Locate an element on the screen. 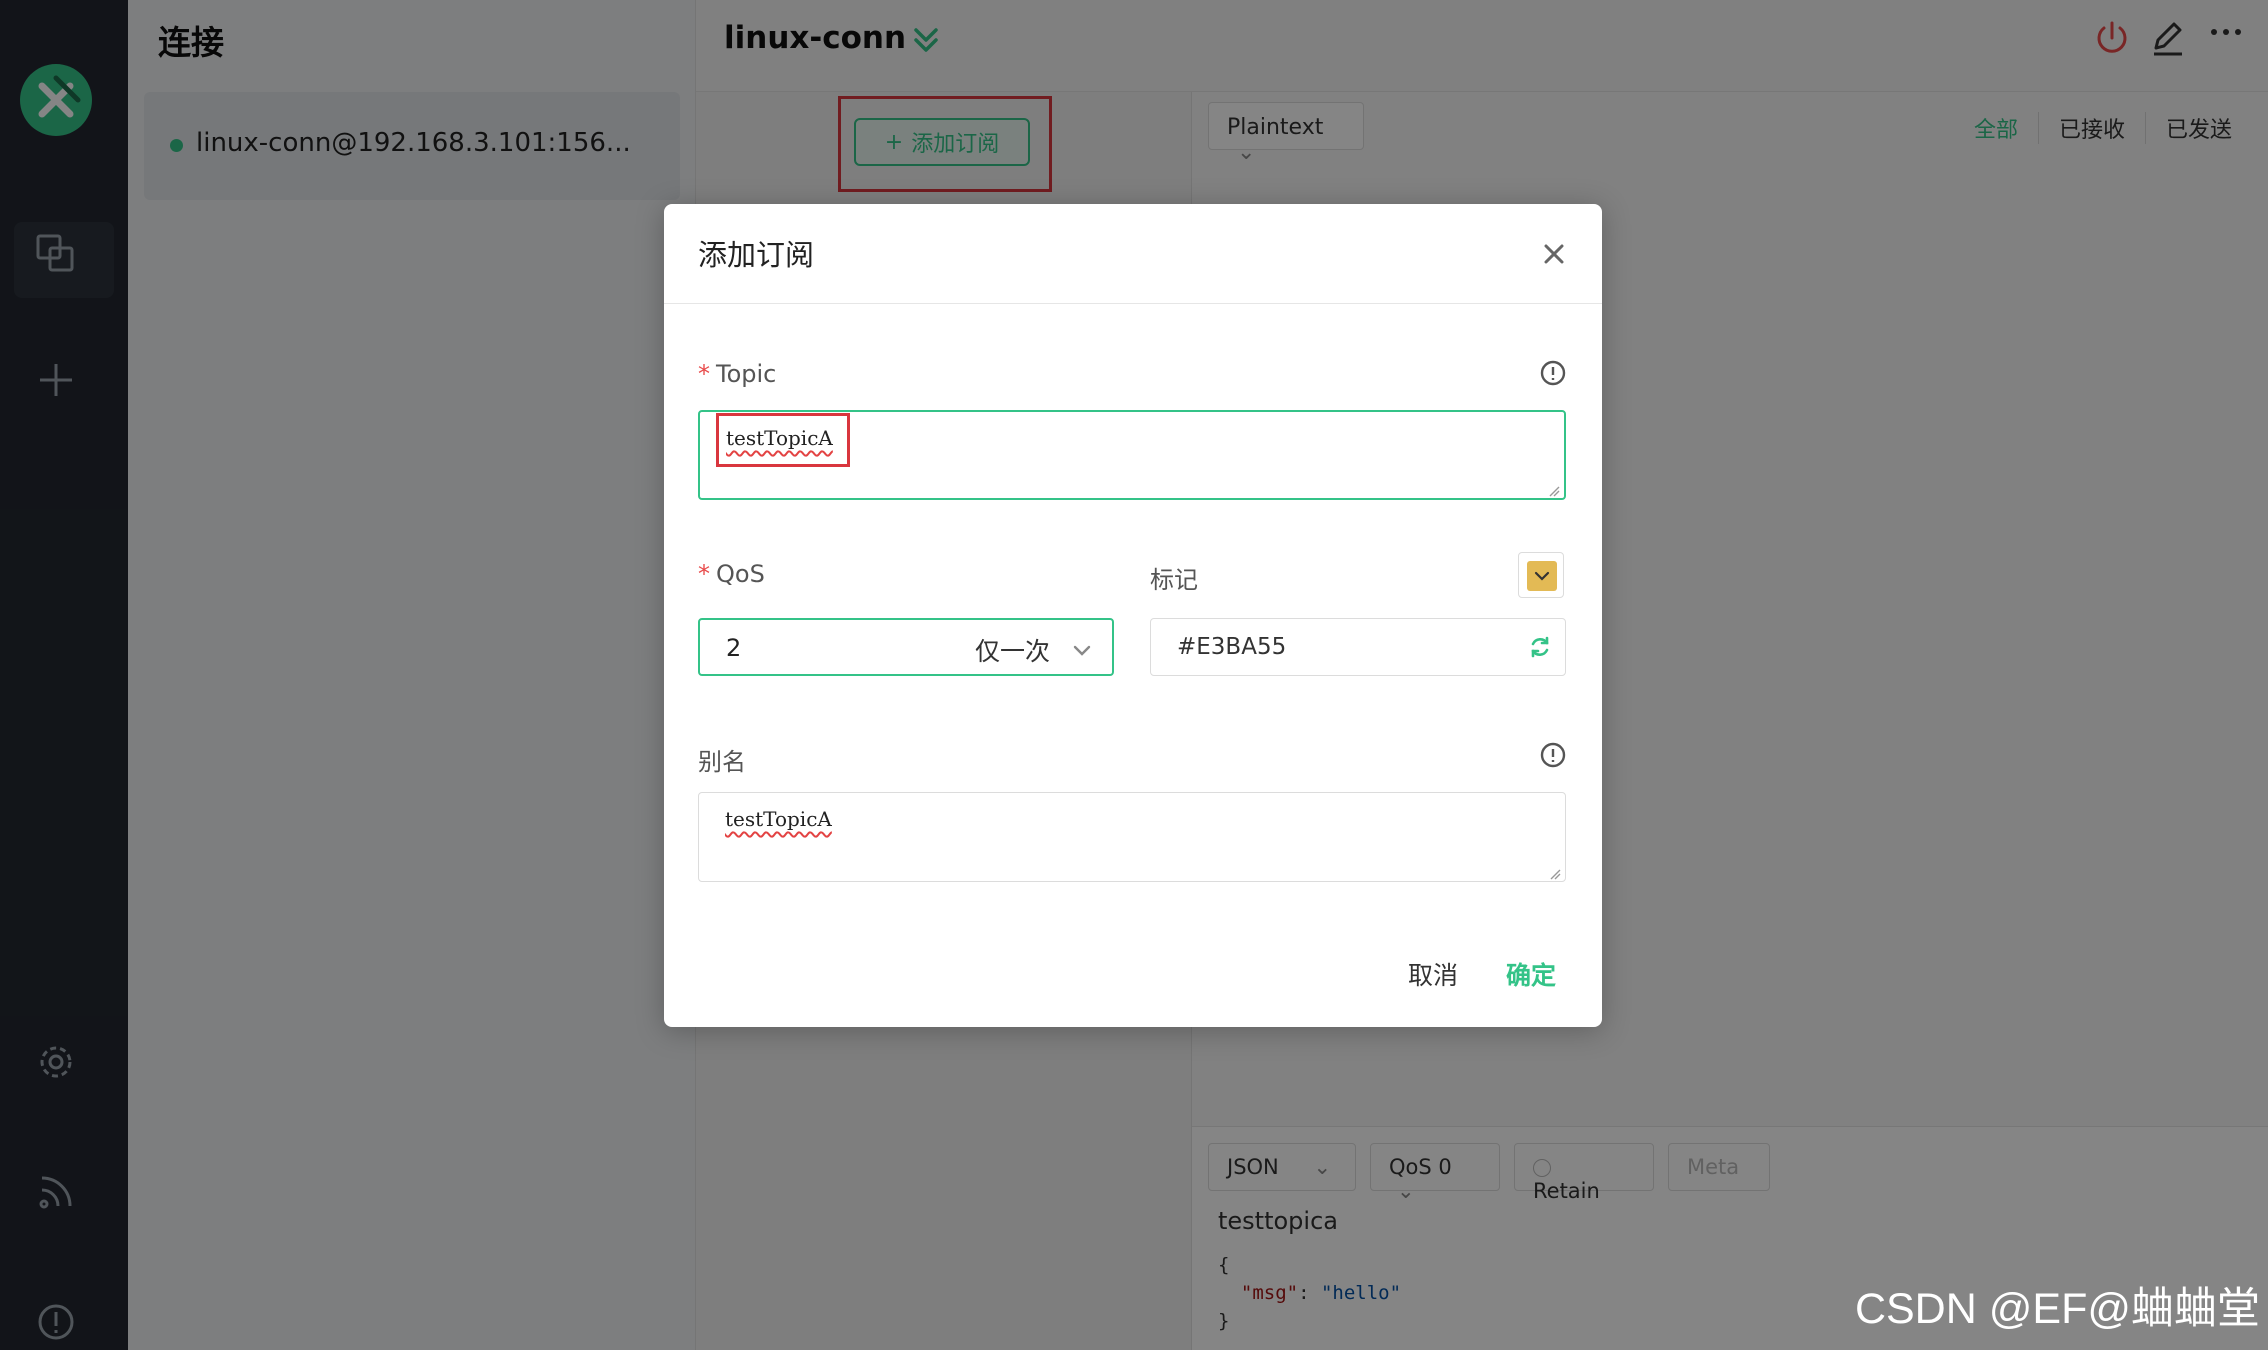 Image resolution: width=2268 pixels, height=1350 pixels. alias-info-icon is located at coordinates (1553, 755).